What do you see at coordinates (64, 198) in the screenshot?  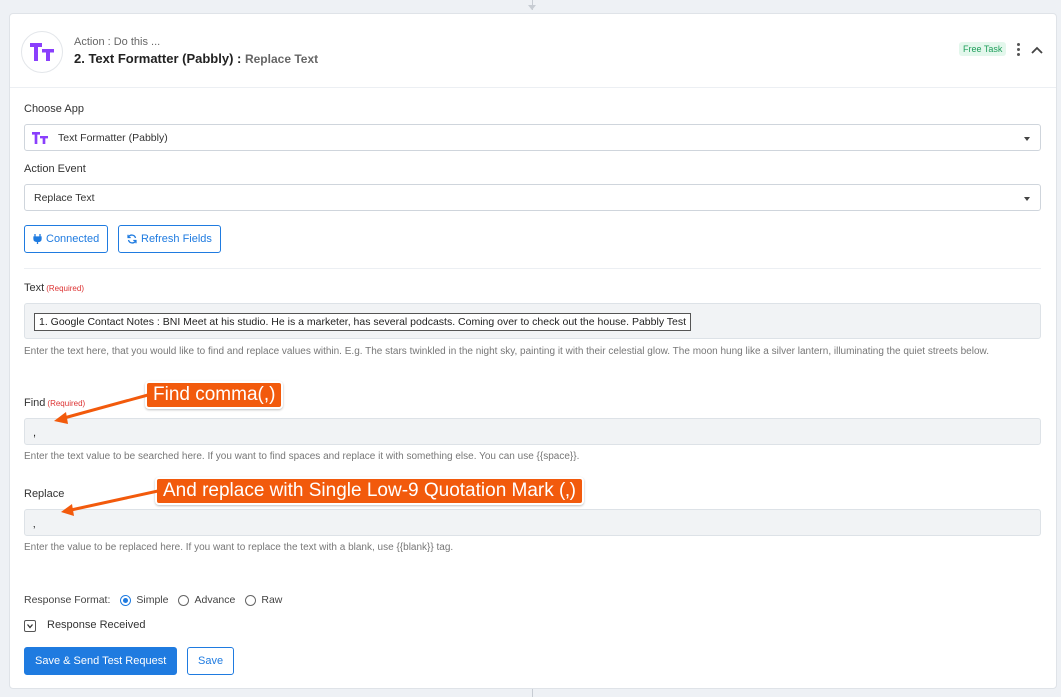 I see `action-event-value: Replace Text` at bounding box center [64, 198].